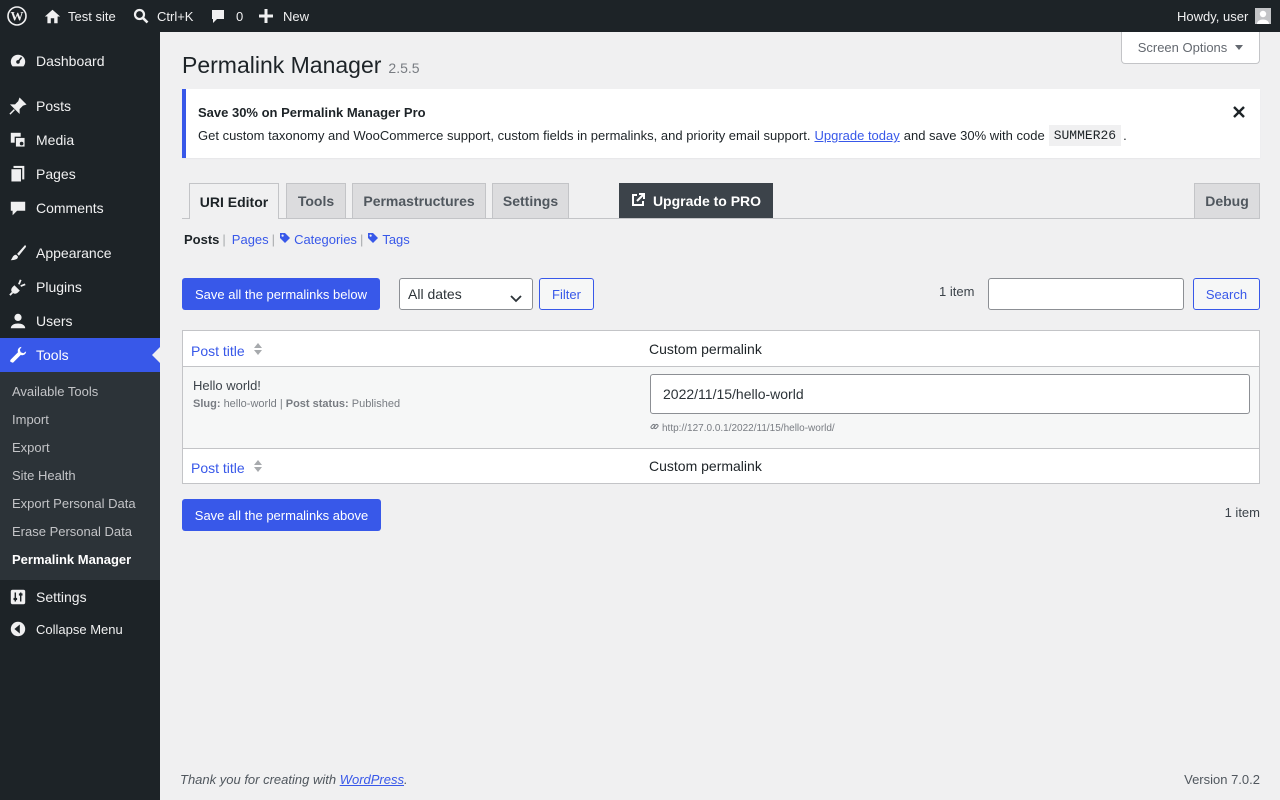 Image resolution: width=1280 pixels, height=800 pixels. I want to click on sliders-icon, so click(18, 597).